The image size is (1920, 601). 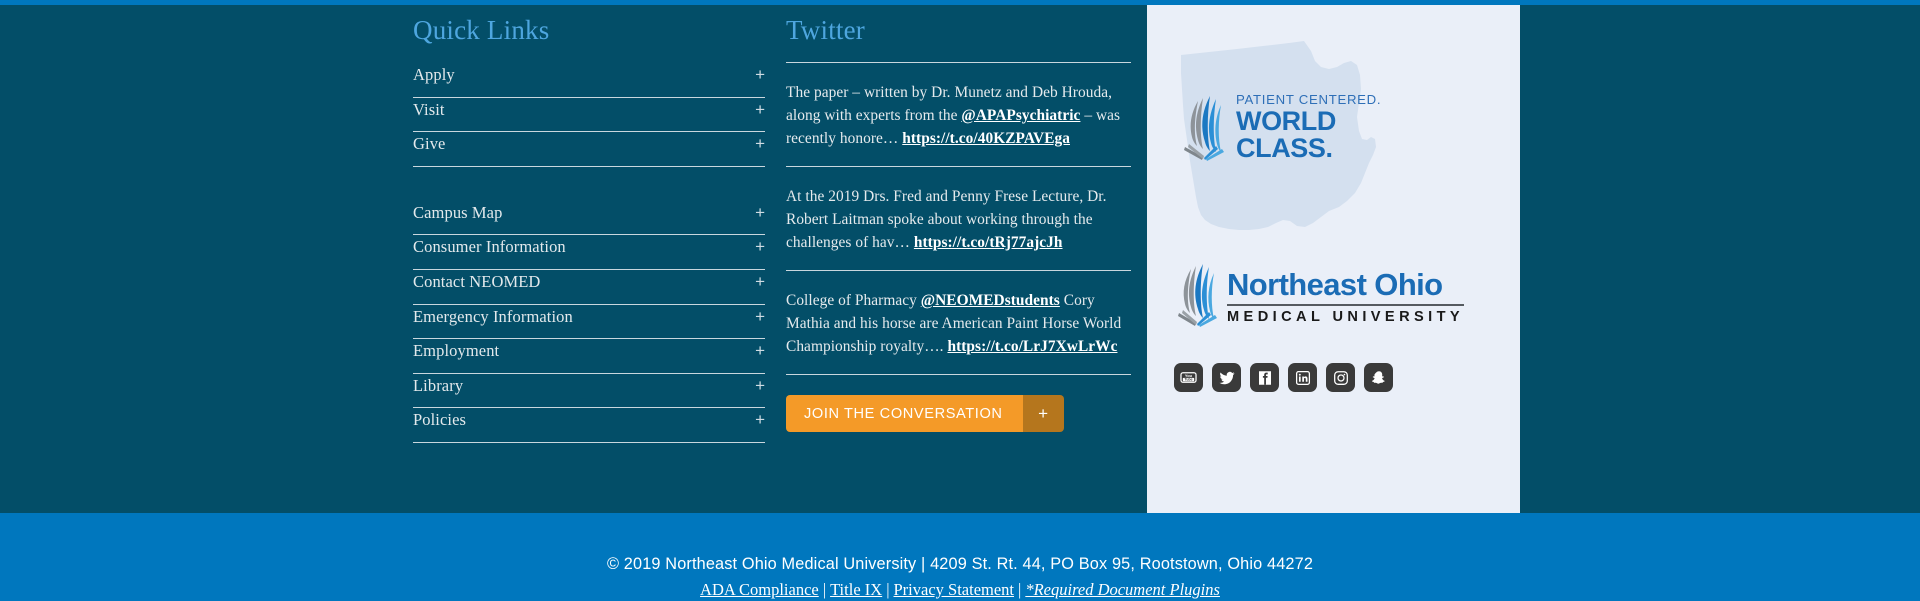 What do you see at coordinates (489, 247) in the screenshot?
I see `quick-link-label: Consumer Information` at bounding box center [489, 247].